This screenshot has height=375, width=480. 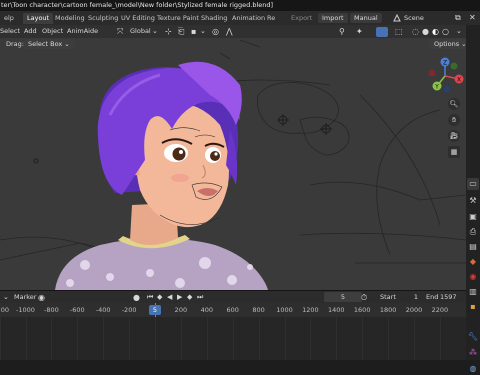 I want to click on gizmo-x-label: X, so click(x=459, y=80).